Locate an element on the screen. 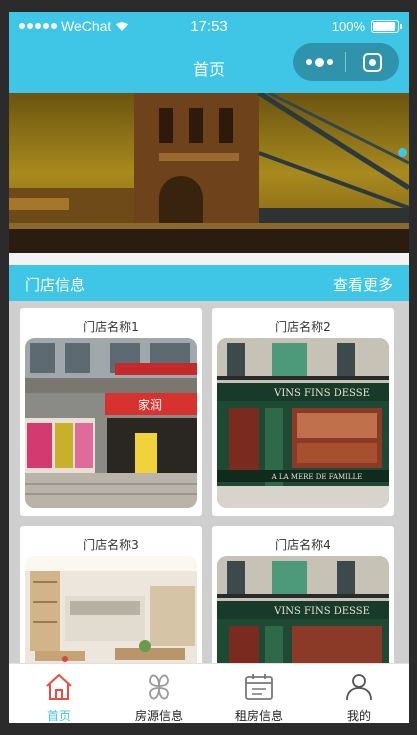 This screenshot has width=417, height=735. store-card: 门店名称3 is located at coordinates (111, 600).